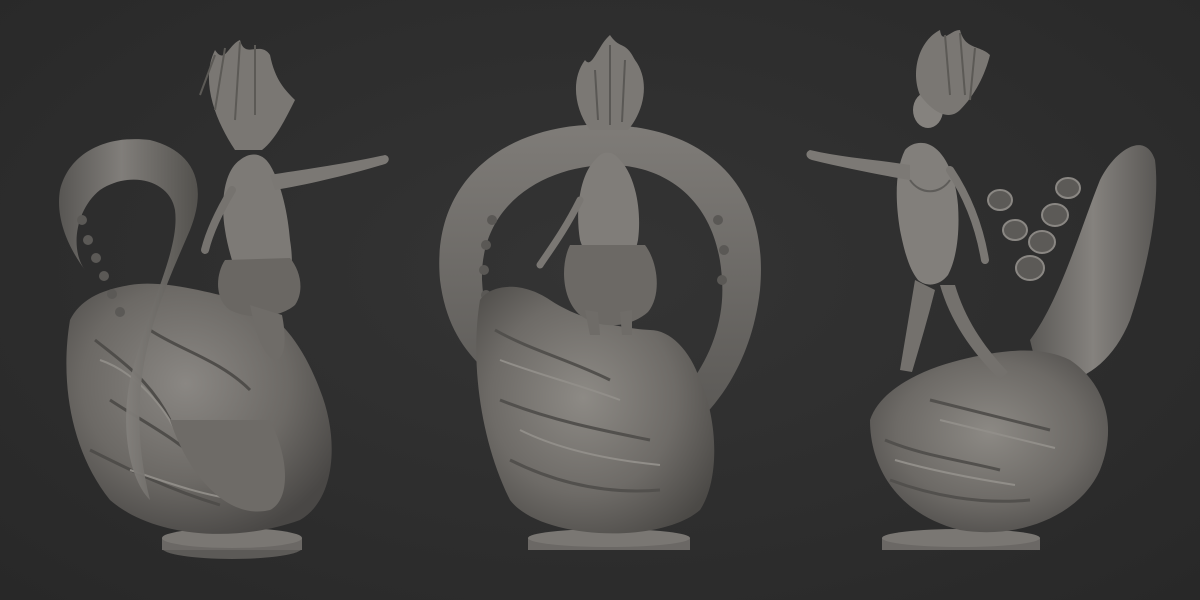  Describe the element at coordinates (927, 213) in the screenshot. I see `figure-body` at that location.